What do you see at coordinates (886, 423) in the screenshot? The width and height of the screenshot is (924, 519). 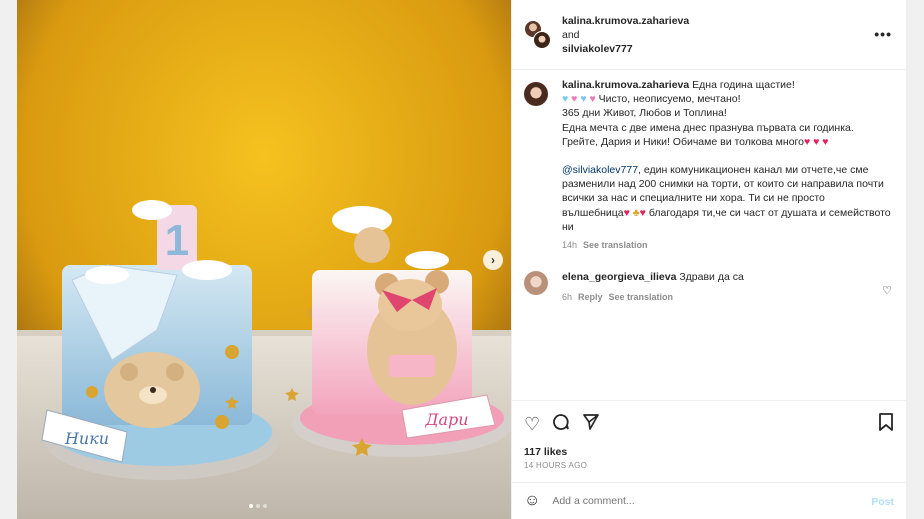 I see `bookmark-icon` at bounding box center [886, 423].